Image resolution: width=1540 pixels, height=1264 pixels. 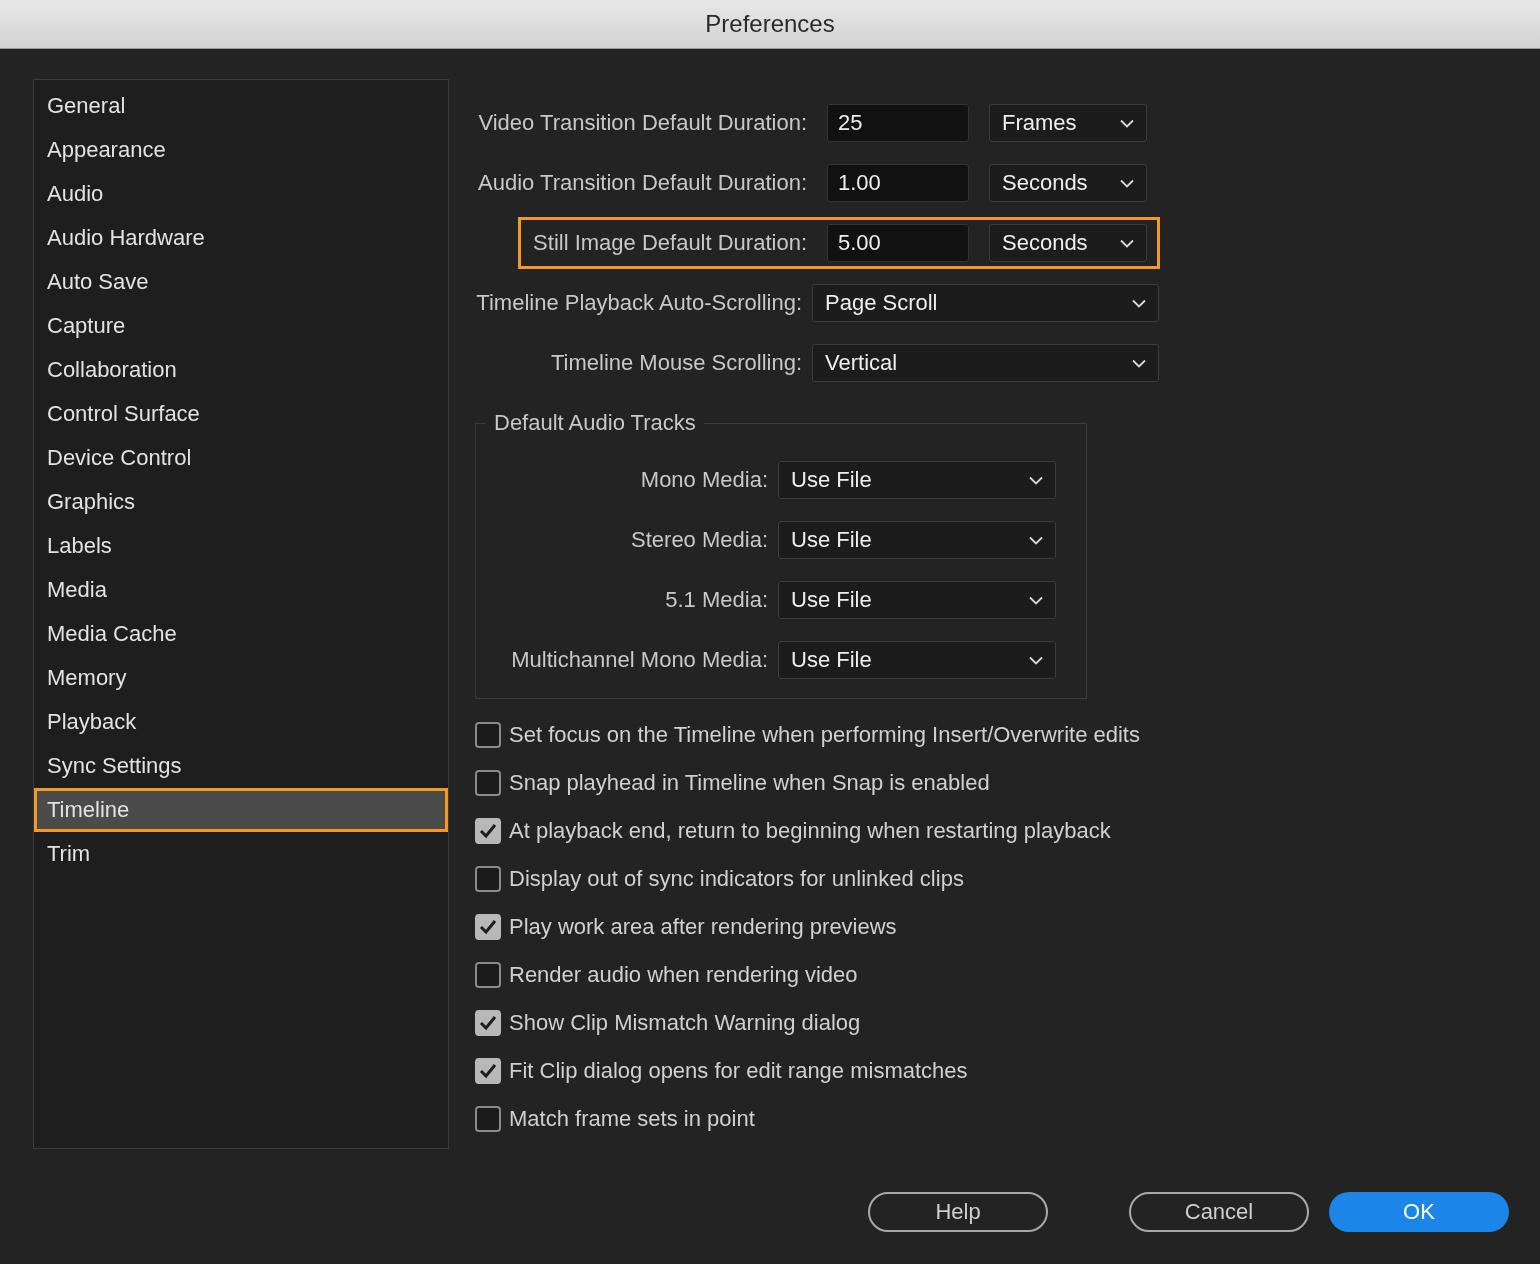 What do you see at coordinates (770, 24) in the screenshot?
I see `window-title: Preferences` at bounding box center [770, 24].